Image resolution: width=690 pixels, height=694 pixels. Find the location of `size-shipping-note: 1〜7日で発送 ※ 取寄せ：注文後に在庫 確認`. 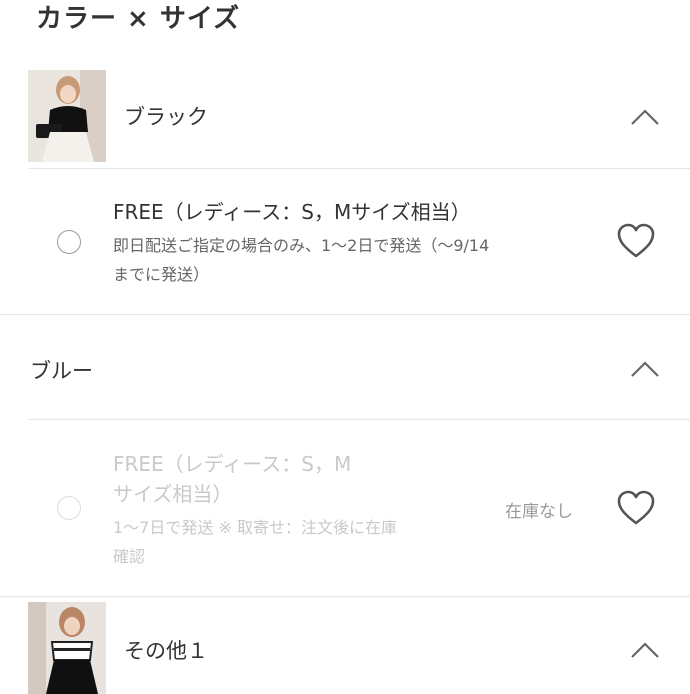

size-shipping-note: 1〜7日で発送 ※ 取寄せ：注文後に在庫 確認 is located at coordinates (255, 542).